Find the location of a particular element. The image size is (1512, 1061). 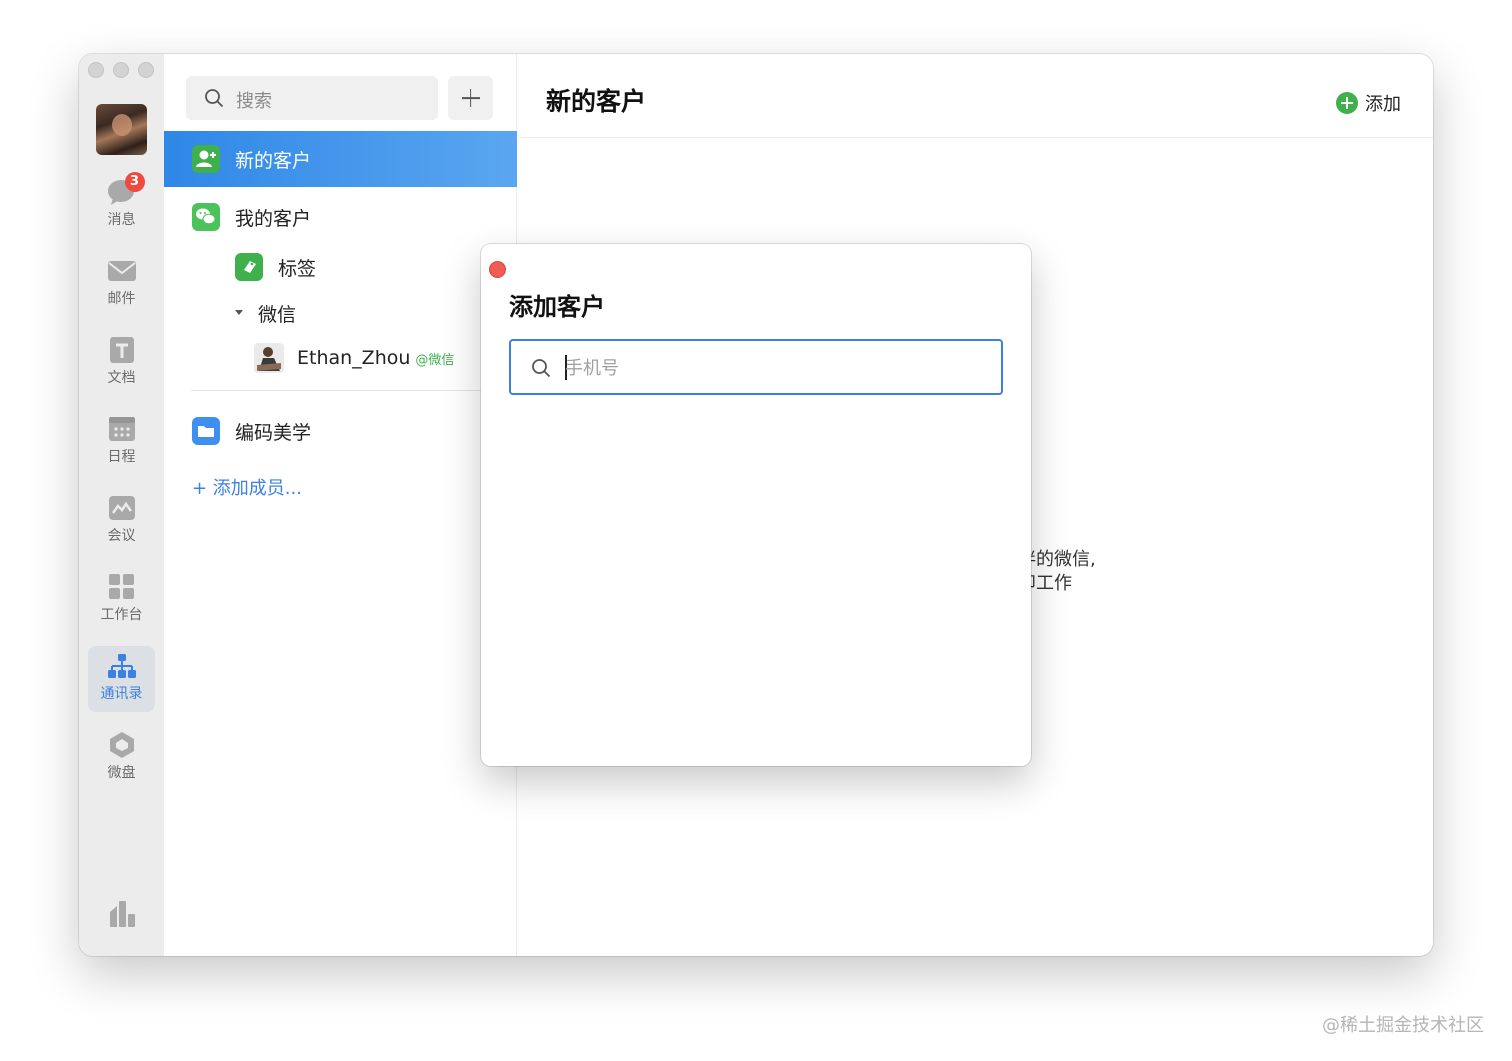

user-avatar is located at coordinates (121, 129).